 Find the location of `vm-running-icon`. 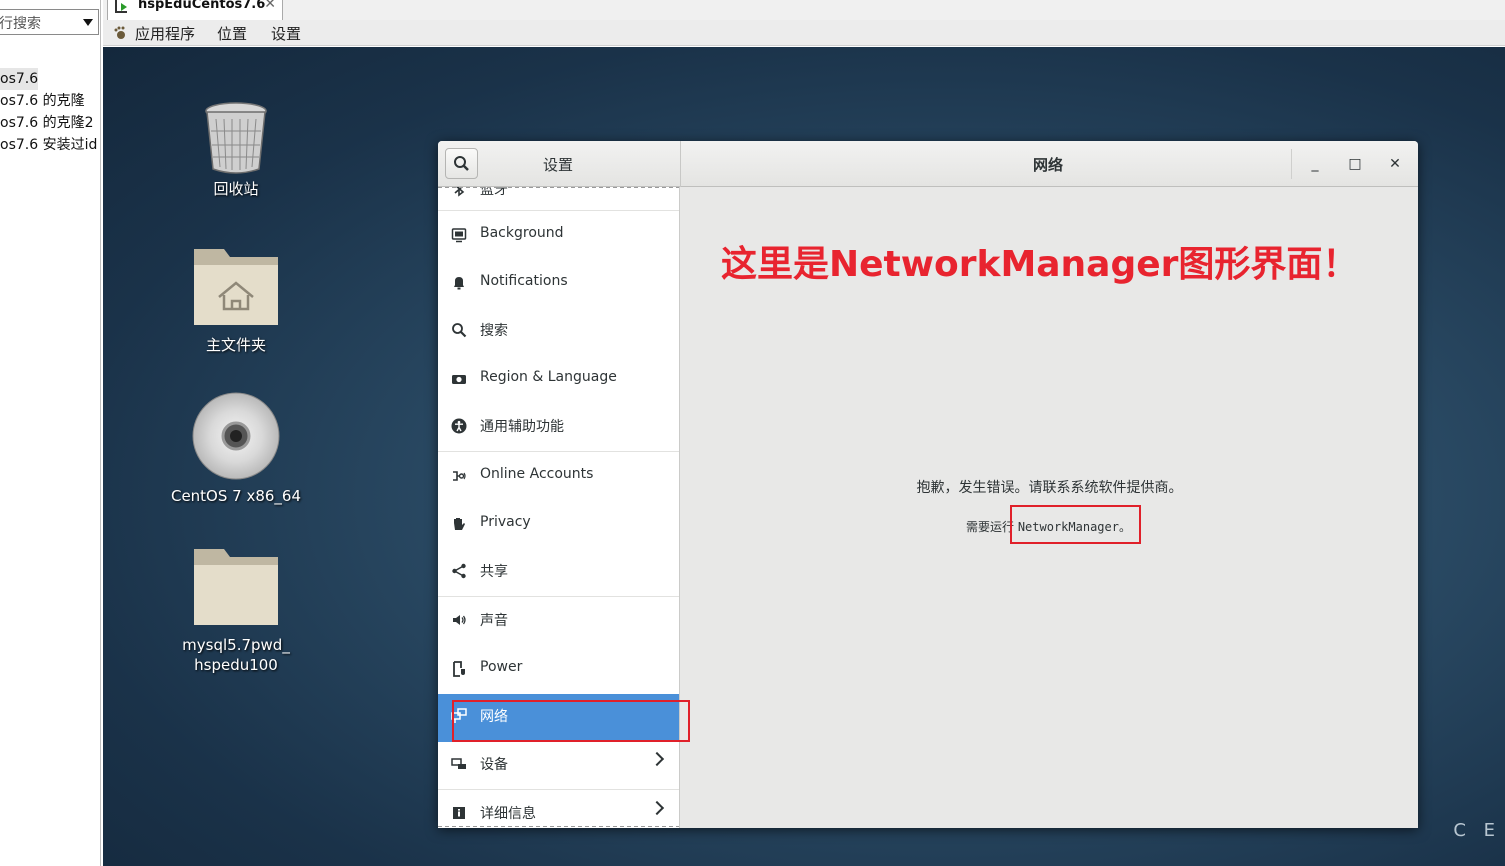

vm-running-icon is located at coordinates (121, 6).